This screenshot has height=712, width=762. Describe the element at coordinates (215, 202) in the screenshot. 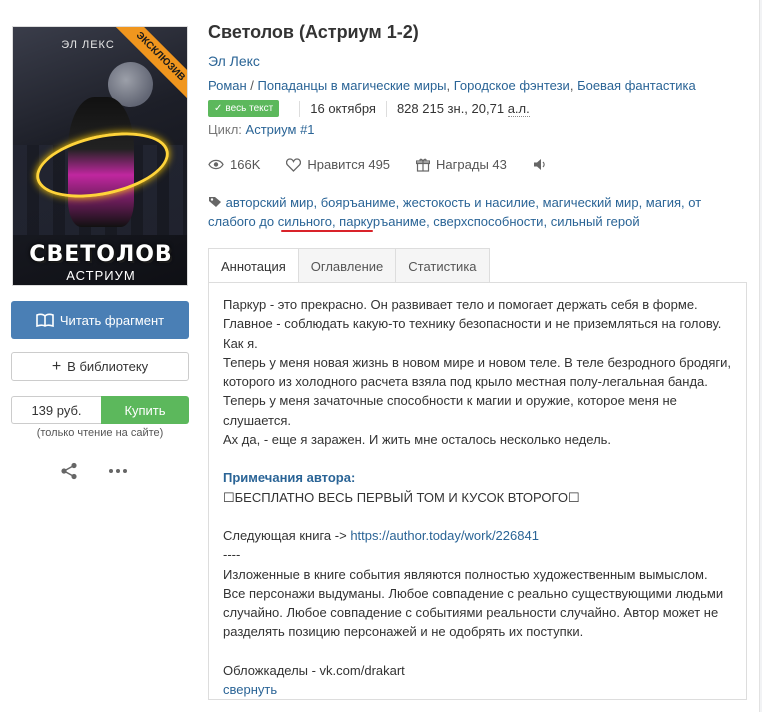

I see `tag-icon` at that location.